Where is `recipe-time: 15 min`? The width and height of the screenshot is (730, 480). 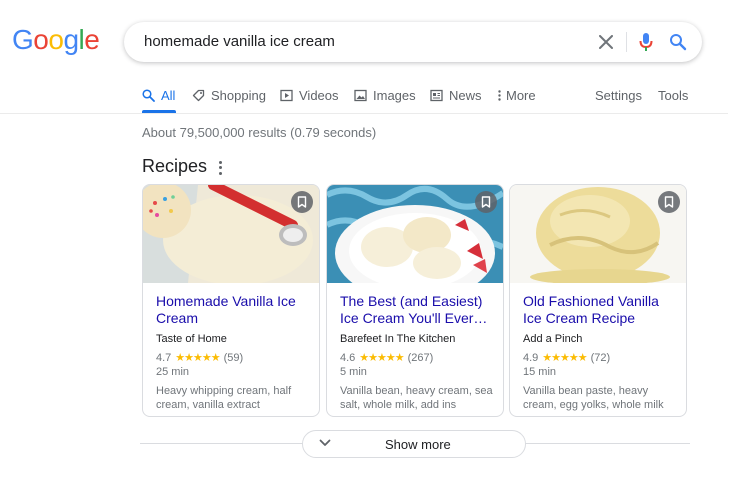 recipe-time: 15 min is located at coordinates (540, 372).